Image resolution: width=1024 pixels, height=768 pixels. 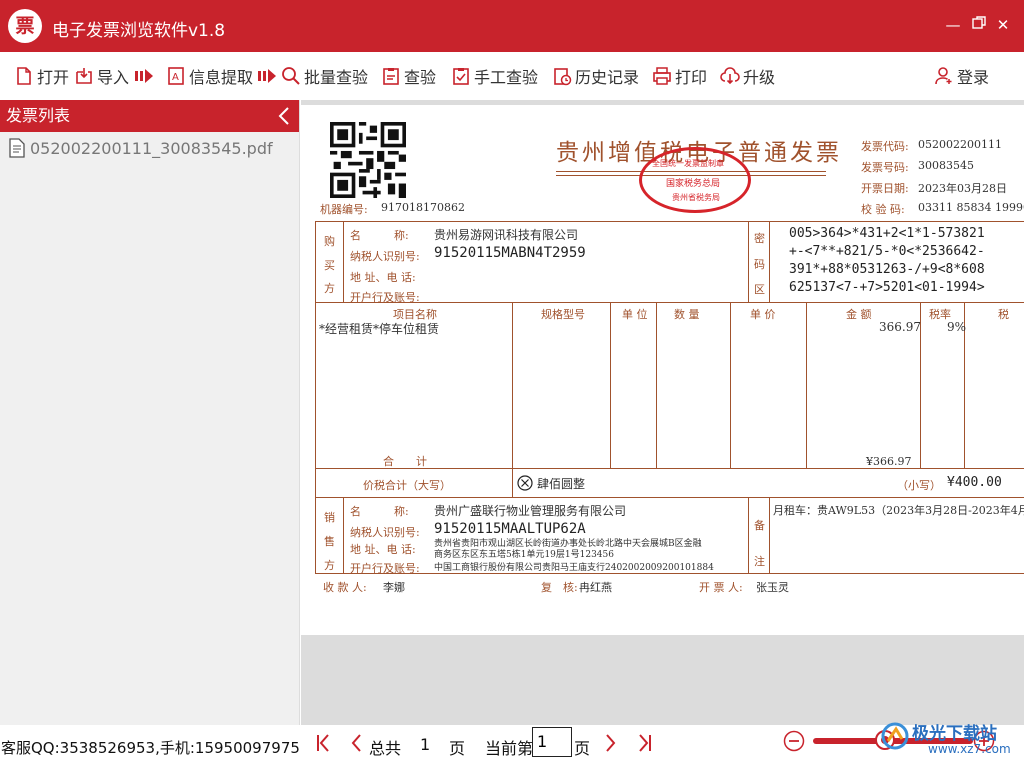 I want to click on cipher-line: 005>364>*431+2<1*1-573821, so click(x=887, y=233).